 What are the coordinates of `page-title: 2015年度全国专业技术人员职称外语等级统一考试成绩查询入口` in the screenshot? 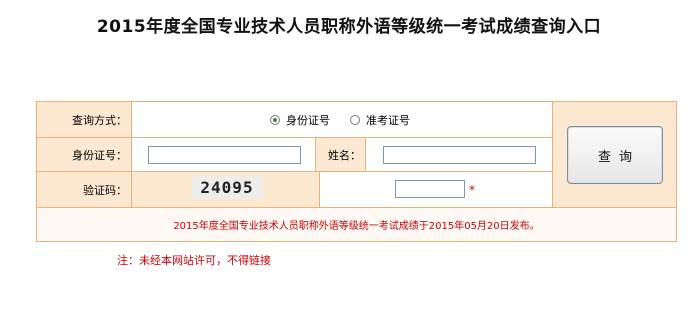 It's located at (349, 27).